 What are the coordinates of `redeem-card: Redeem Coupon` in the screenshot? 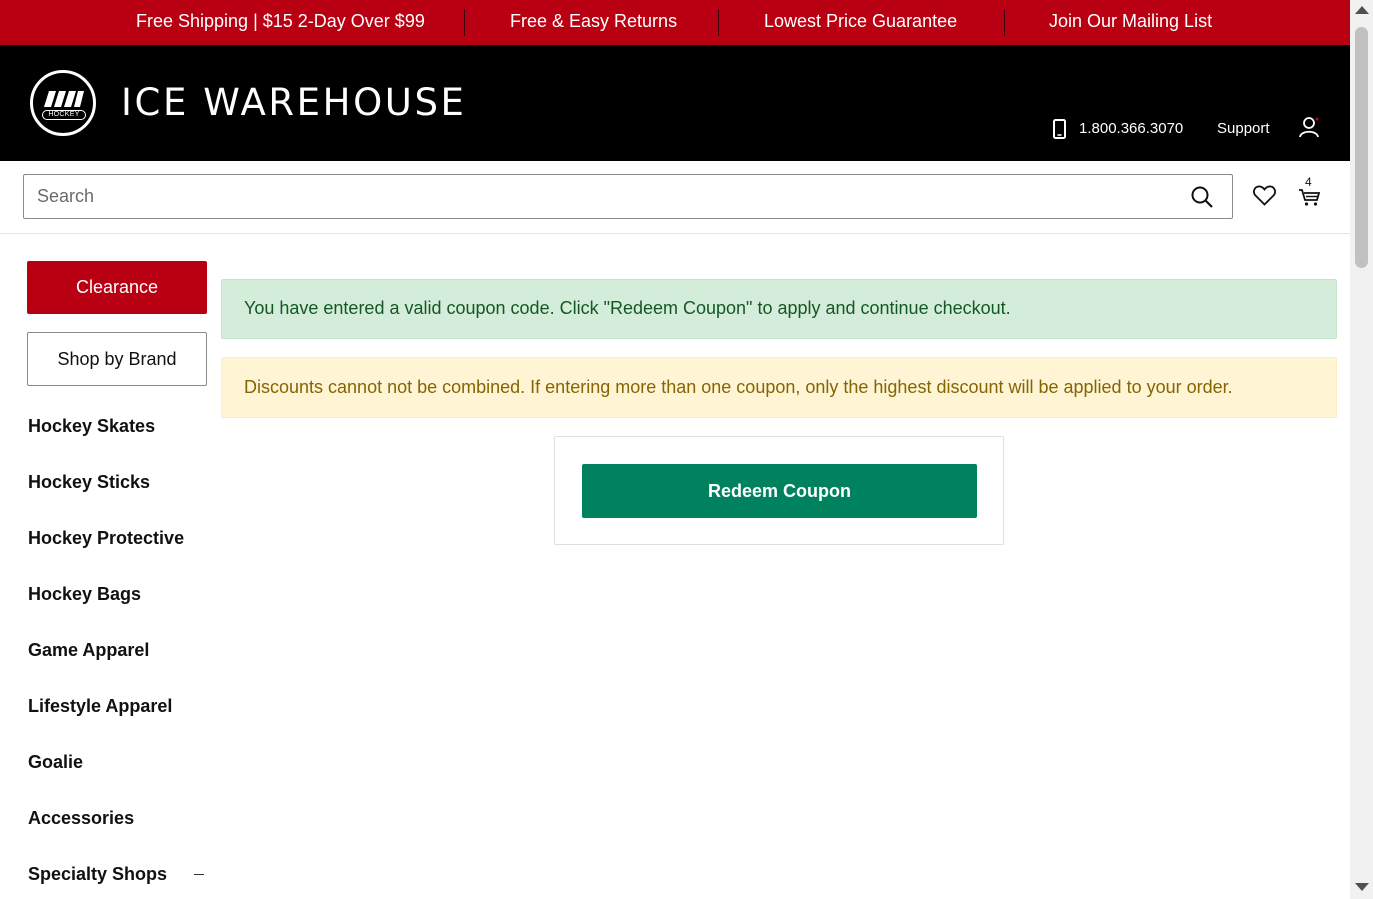 It's located at (779, 490).